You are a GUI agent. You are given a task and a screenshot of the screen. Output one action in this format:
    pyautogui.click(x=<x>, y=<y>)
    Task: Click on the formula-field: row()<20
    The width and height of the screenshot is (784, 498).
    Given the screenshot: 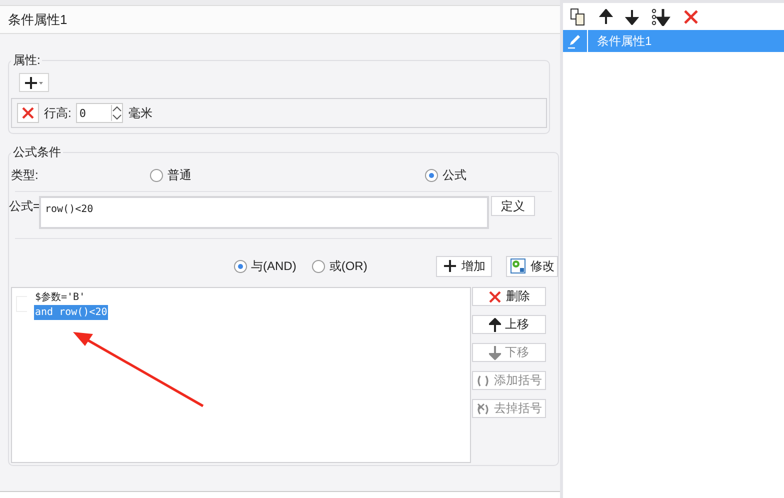 What is the action you would take?
    pyautogui.click(x=264, y=212)
    